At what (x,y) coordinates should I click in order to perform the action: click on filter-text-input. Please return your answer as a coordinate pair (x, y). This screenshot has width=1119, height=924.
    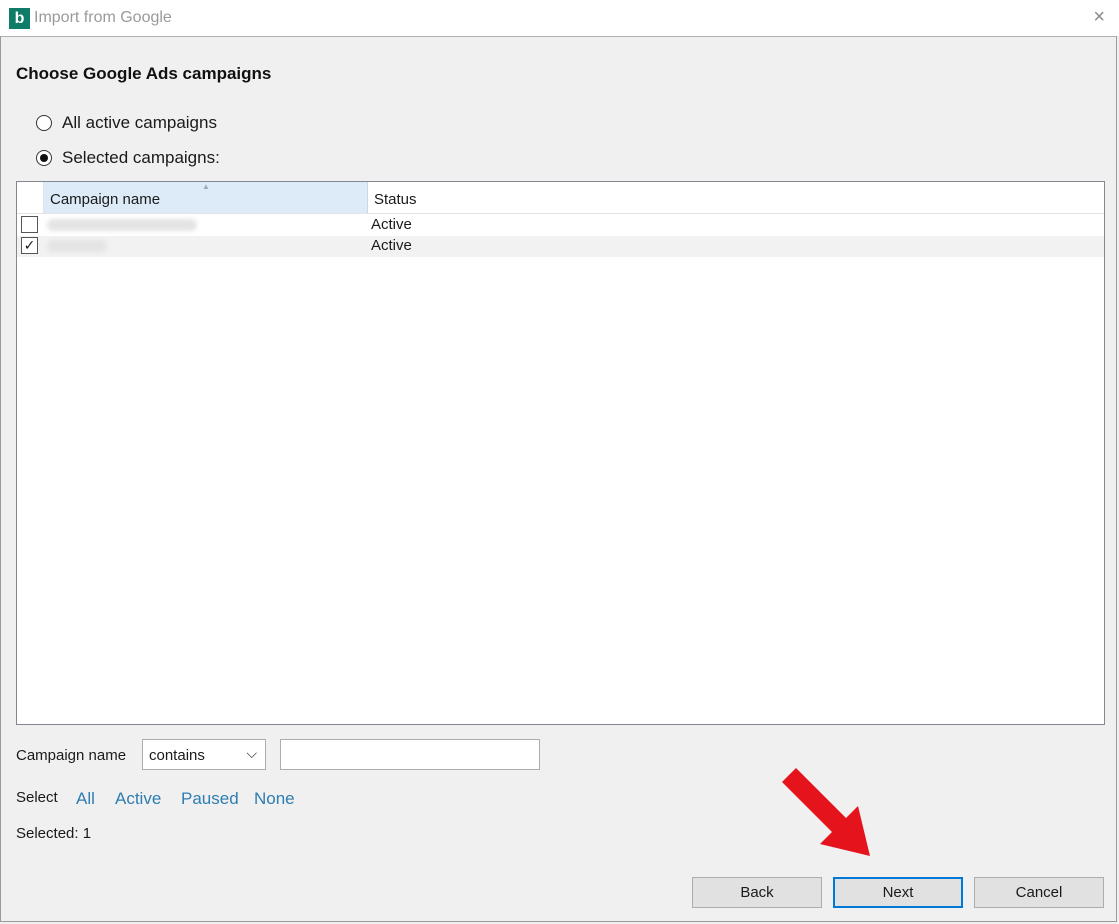
    Looking at the image, I should click on (410, 754).